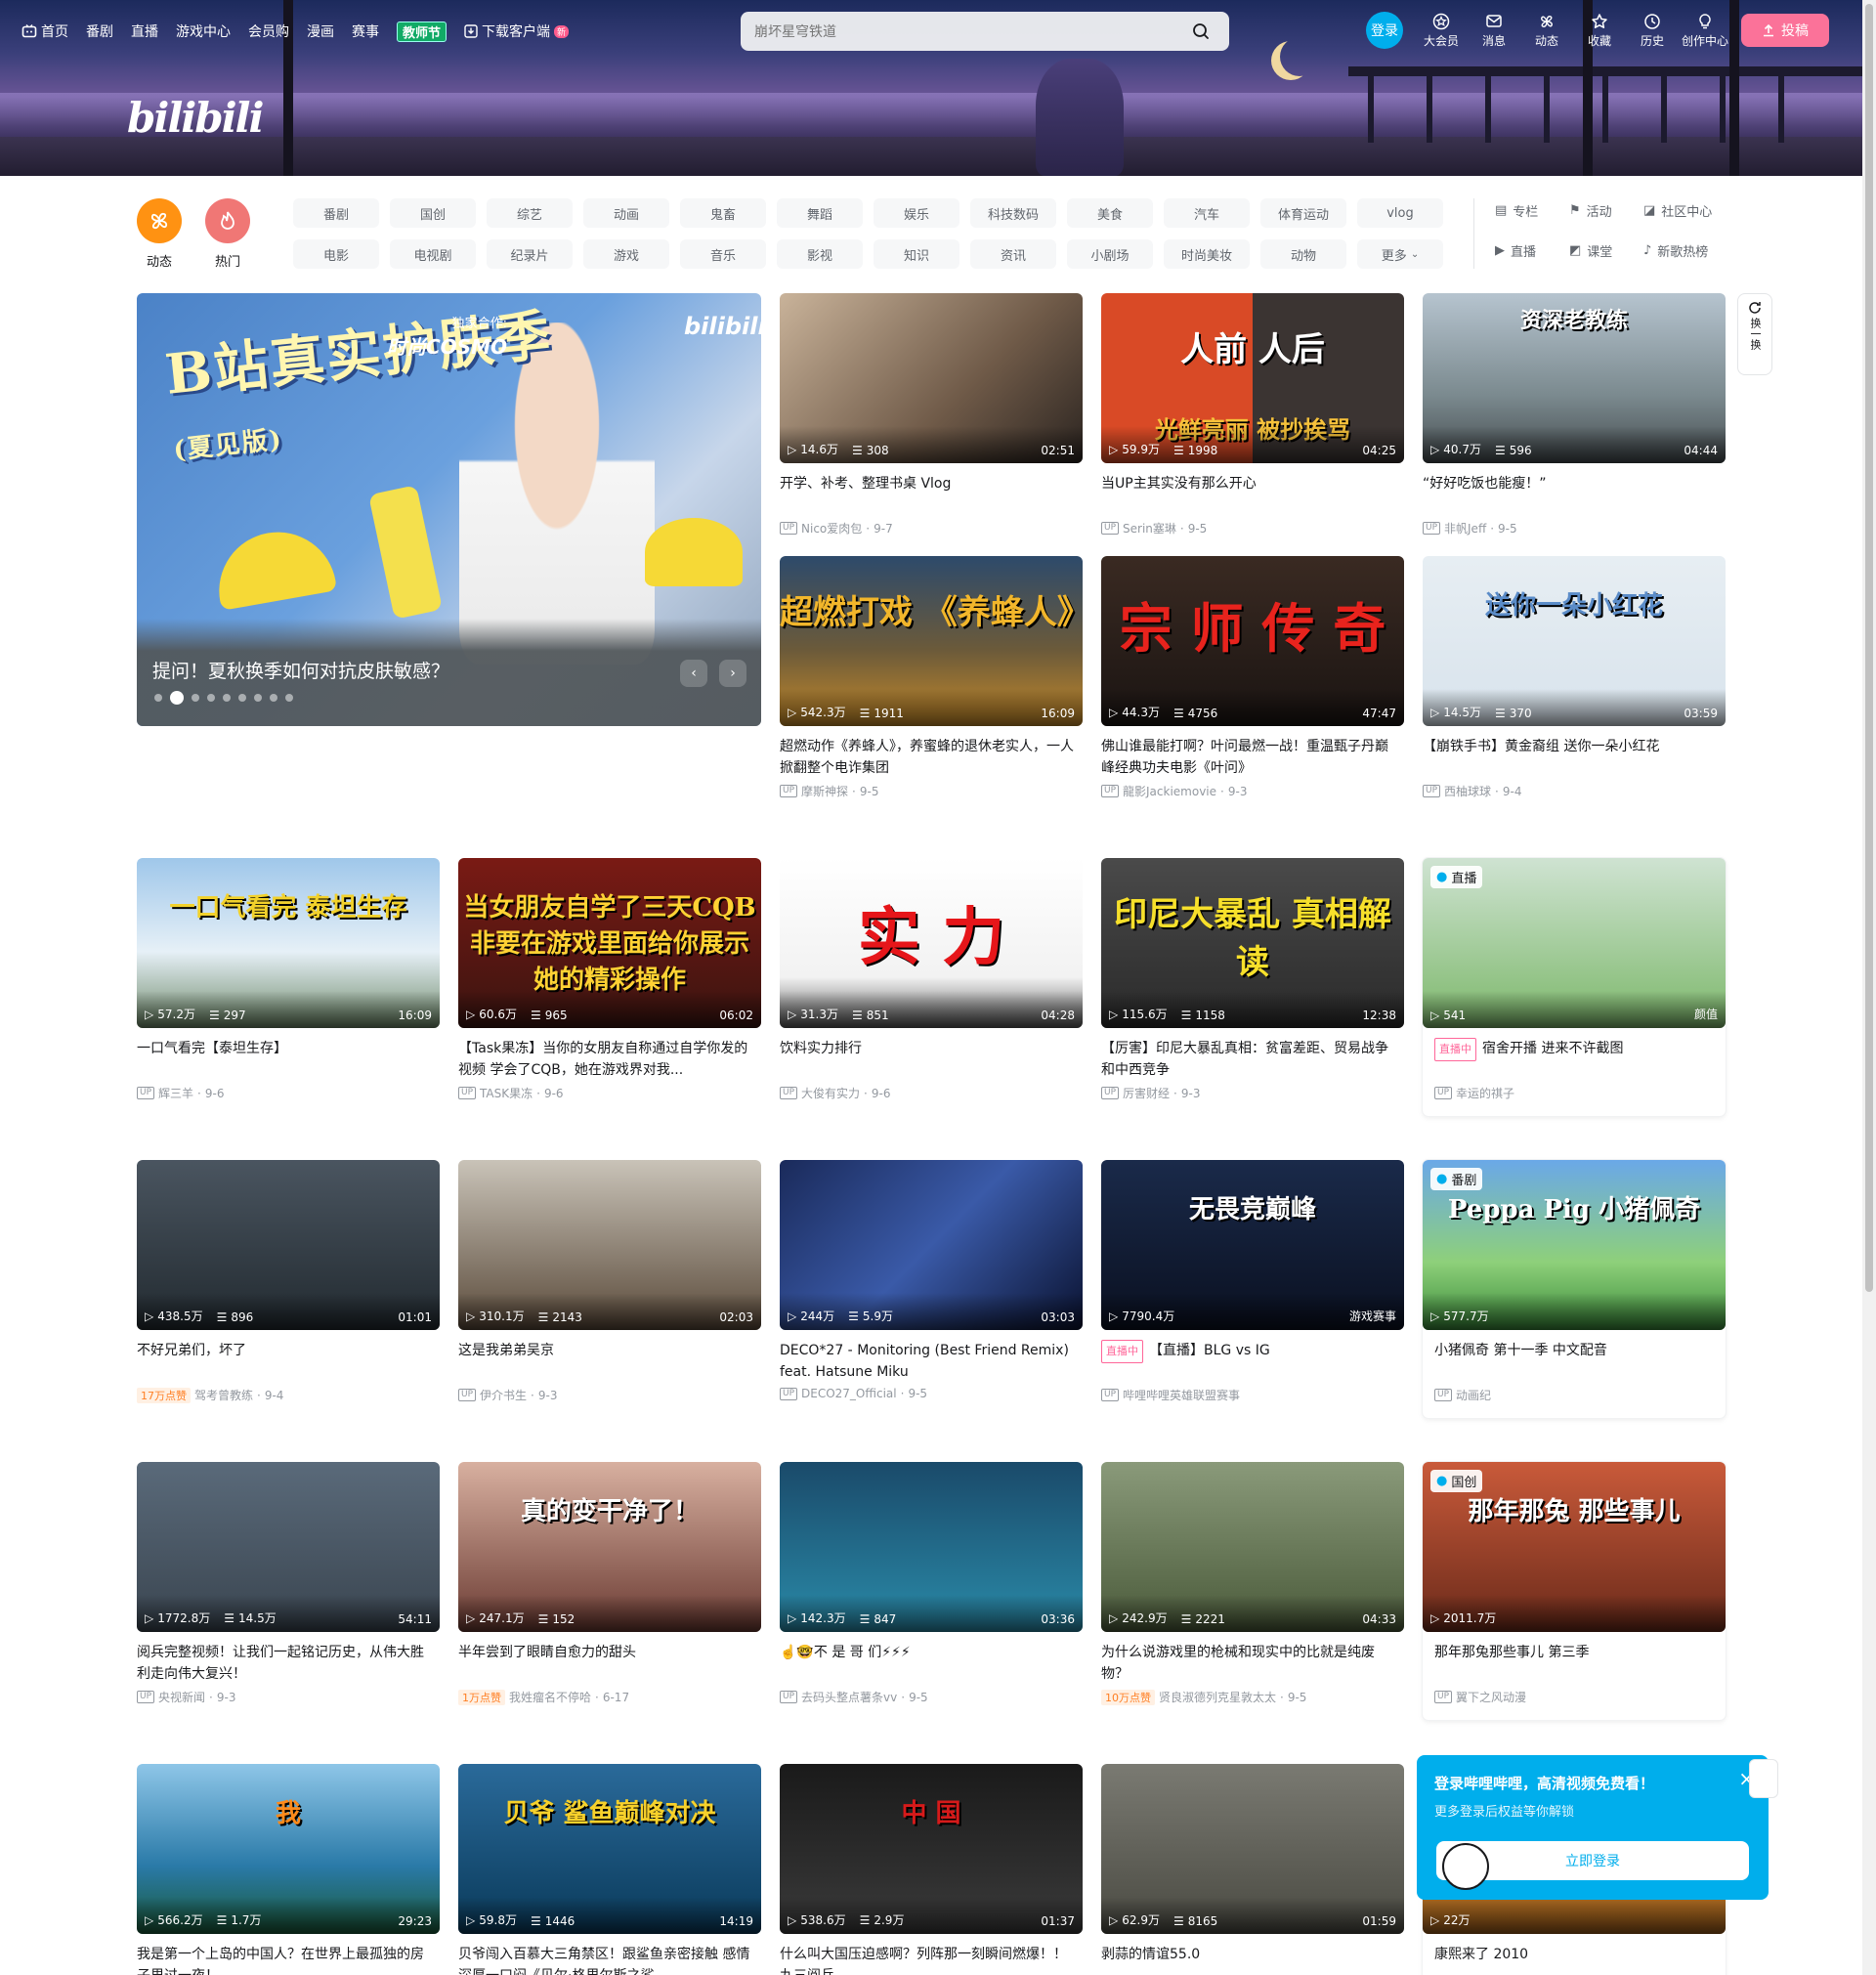  Describe the element at coordinates (159, 234) in the screenshot. I see `quick-channel-dynamic: 动态` at that location.